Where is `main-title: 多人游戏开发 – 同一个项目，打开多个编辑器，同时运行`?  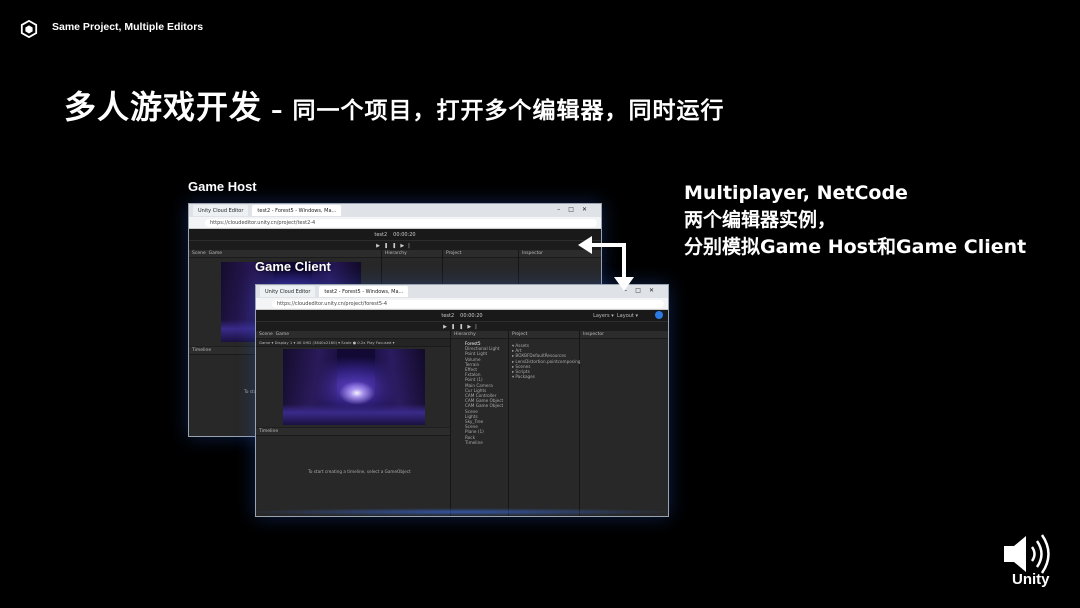 main-title: 多人游戏开发 – 同一个项目，打开多个编辑器，同时运行 is located at coordinates (394, 105).